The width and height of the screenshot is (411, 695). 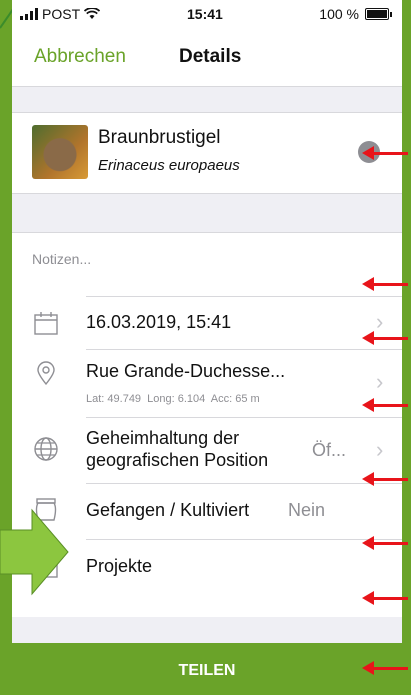 What do you see at coordinates (159, 137) in the screenshot?
I see `species-common-name: Braunbrustigel` at bounding box center [159, 137].